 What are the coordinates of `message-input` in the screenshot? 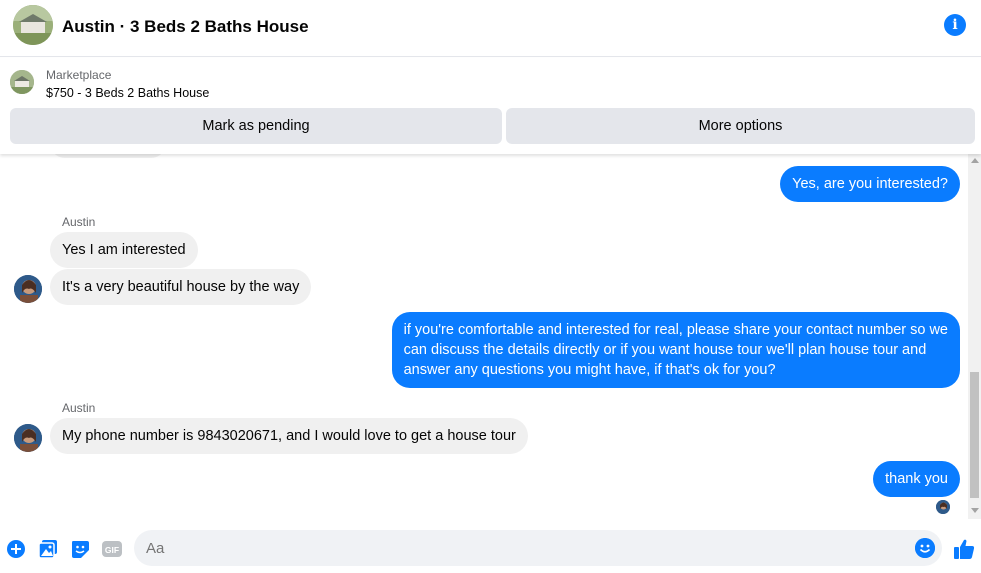 It's located at (526, 548).